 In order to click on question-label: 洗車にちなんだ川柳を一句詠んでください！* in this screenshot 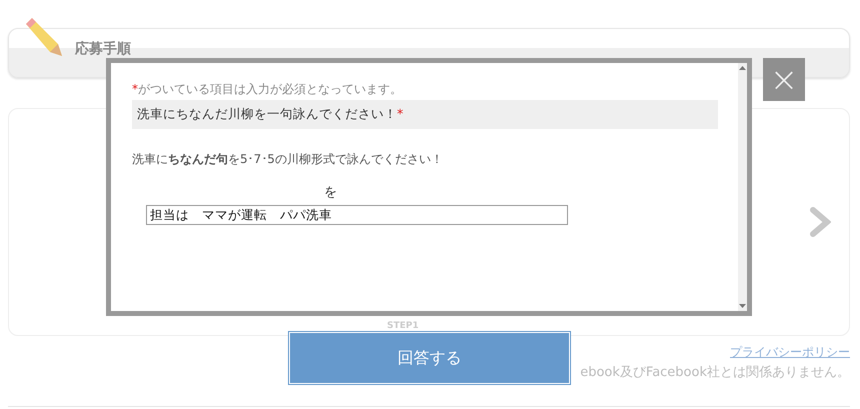, I will do `click(425, 114)`.